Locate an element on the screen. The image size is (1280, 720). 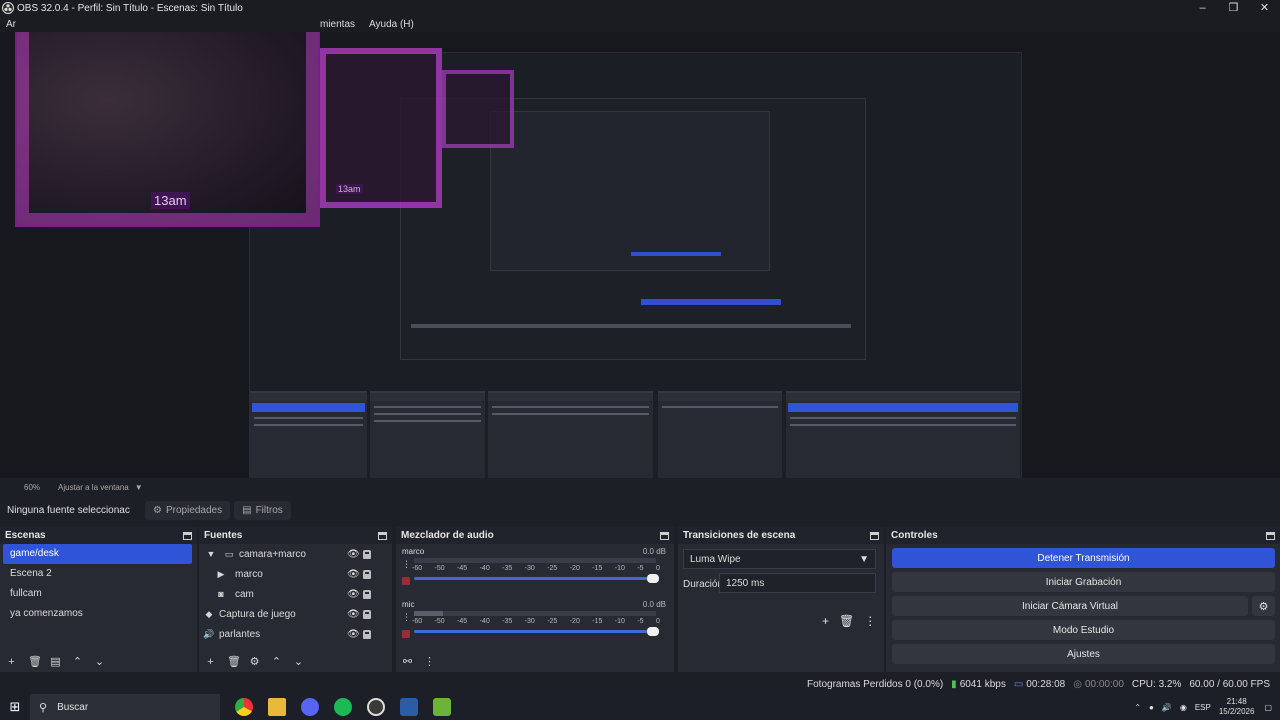
transition-select: Luma Wipe ▼ is located at coordinates (779, 559).